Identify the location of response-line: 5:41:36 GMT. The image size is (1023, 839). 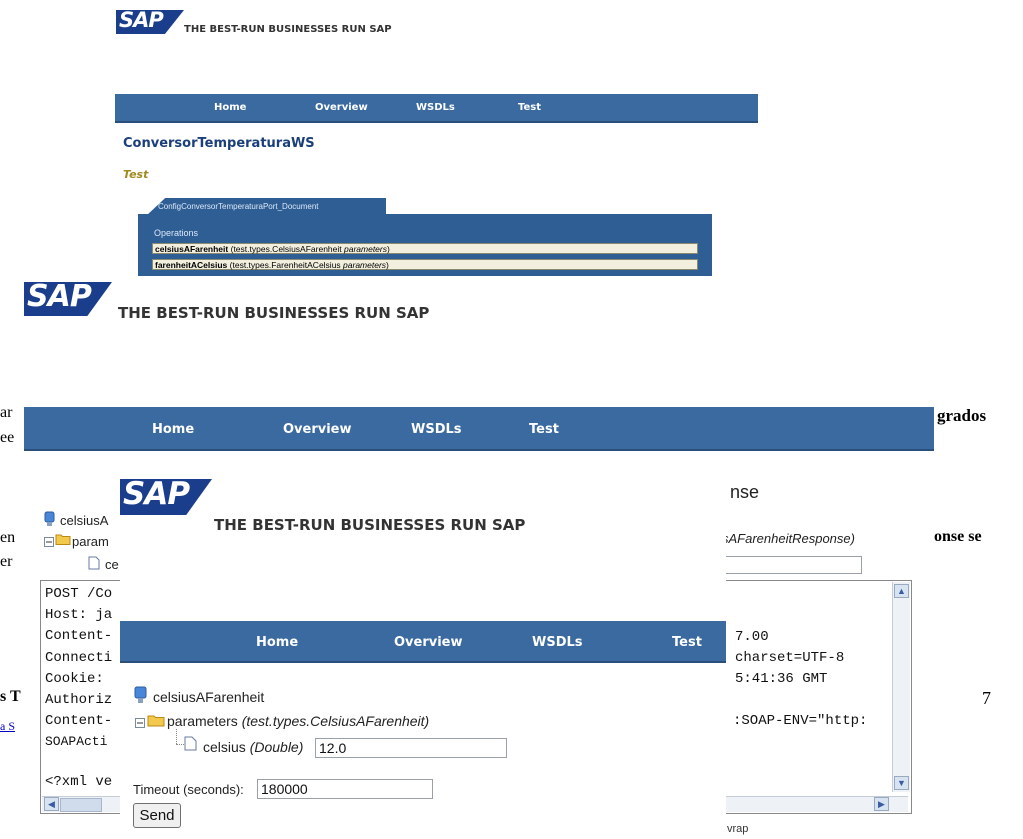
(781, 679).